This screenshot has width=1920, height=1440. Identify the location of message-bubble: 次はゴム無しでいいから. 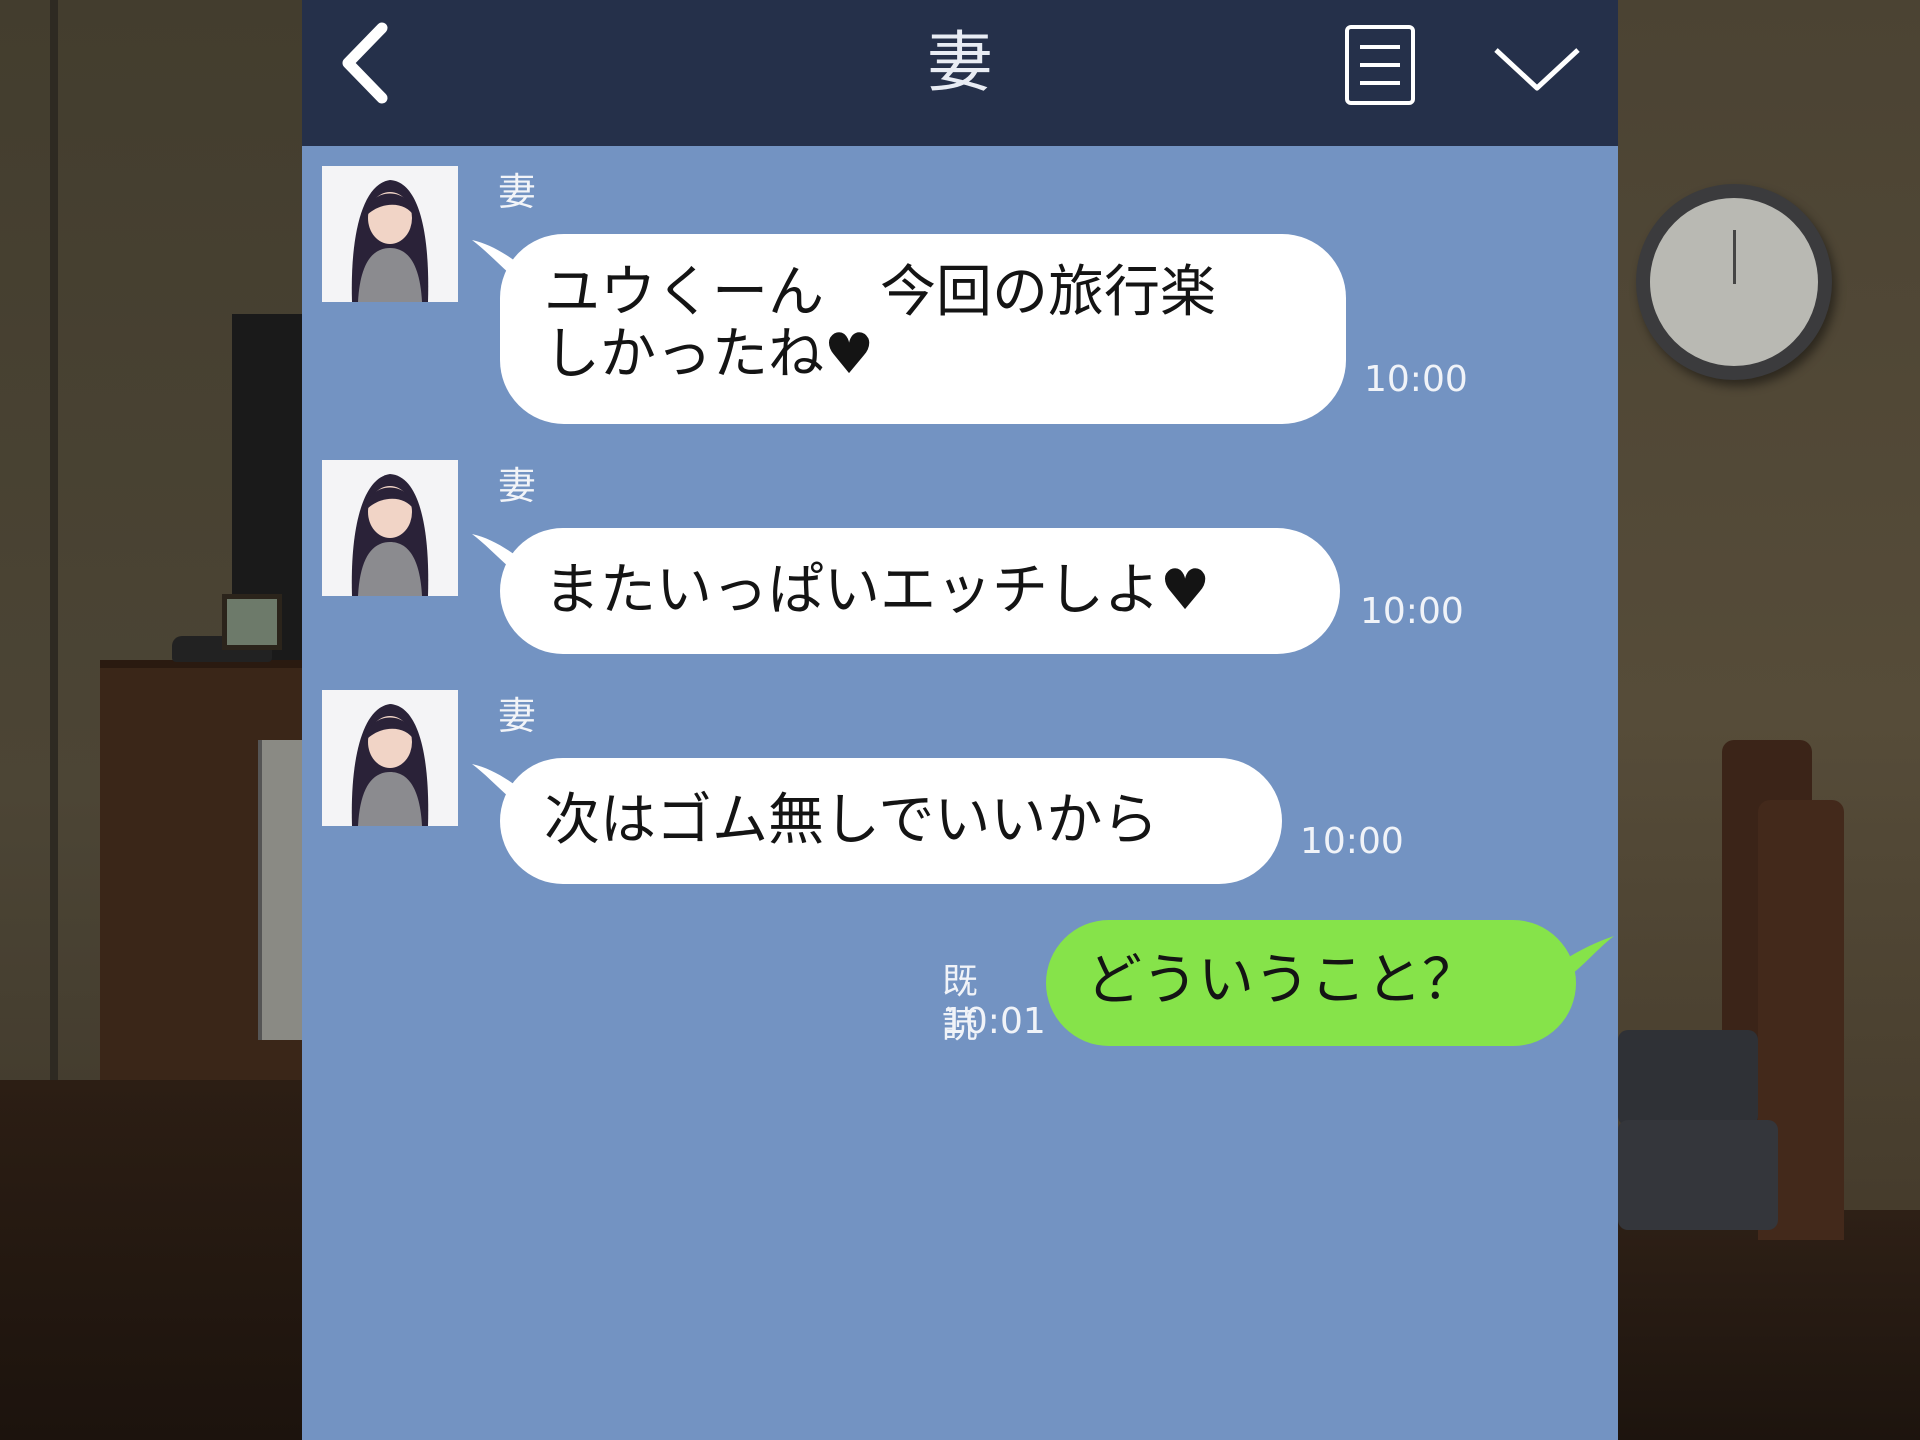
(891, 821).